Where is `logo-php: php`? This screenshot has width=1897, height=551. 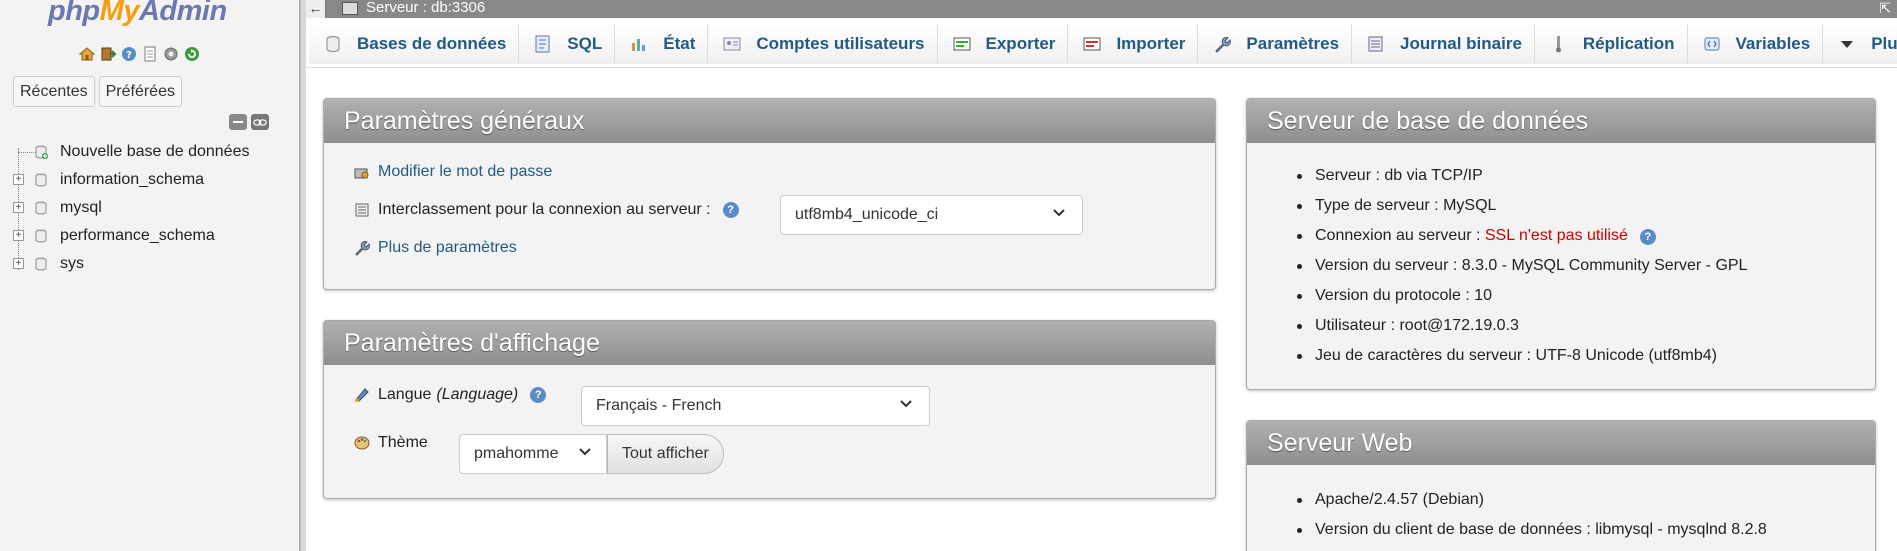 logo-php: php is located at coordinates (74, 13).